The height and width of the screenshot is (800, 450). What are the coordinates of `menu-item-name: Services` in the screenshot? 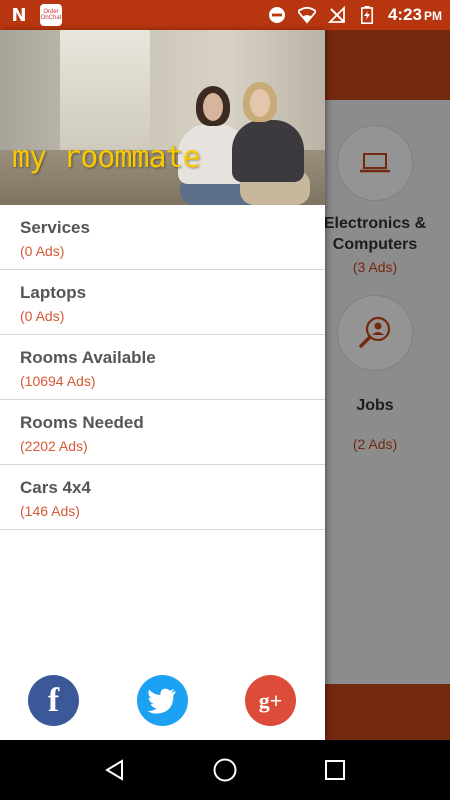 It's located at (55, 227).